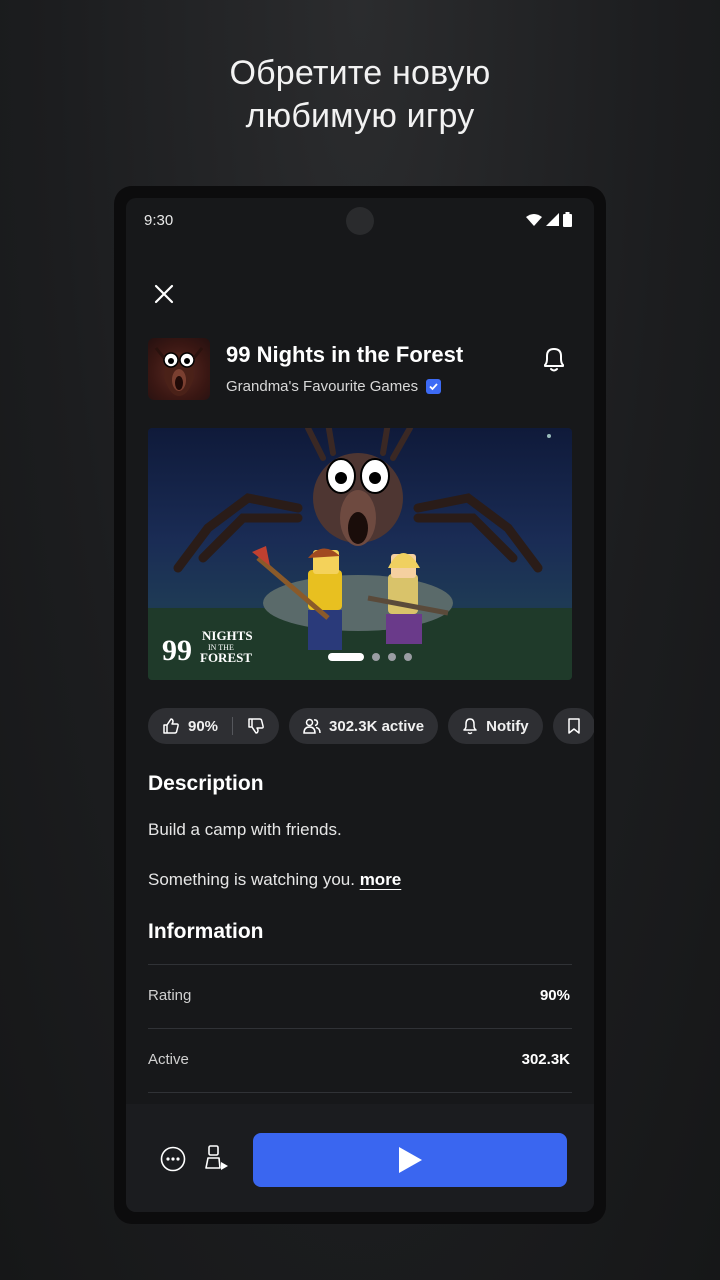  What do you see at coordinates (381, 879) in the screenshot?
I see `more-link: more` at bounding box center [381, 879].